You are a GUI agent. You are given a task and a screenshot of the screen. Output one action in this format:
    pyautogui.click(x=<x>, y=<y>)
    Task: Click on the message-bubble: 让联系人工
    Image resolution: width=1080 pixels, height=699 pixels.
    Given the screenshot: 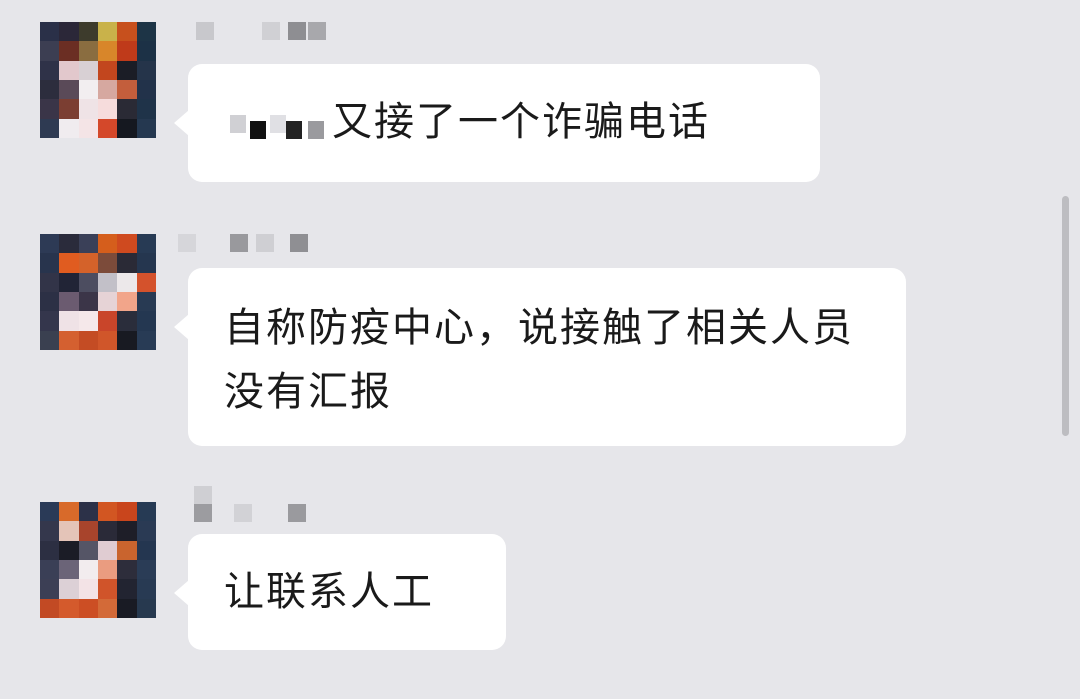 What is the action you would take?
    pyautogui.click(x=340, y=592)
    